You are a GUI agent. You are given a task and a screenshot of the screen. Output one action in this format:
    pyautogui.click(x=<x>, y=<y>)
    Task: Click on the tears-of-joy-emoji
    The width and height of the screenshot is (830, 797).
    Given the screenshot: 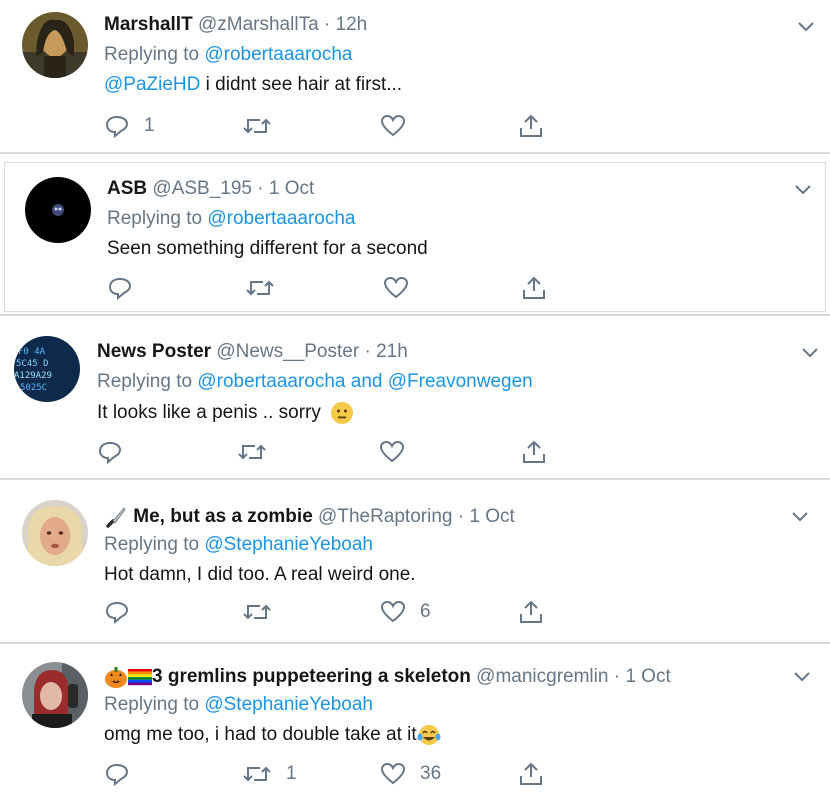 What is the action you would take?
    pyautogui.click(x=429, y=735)
    